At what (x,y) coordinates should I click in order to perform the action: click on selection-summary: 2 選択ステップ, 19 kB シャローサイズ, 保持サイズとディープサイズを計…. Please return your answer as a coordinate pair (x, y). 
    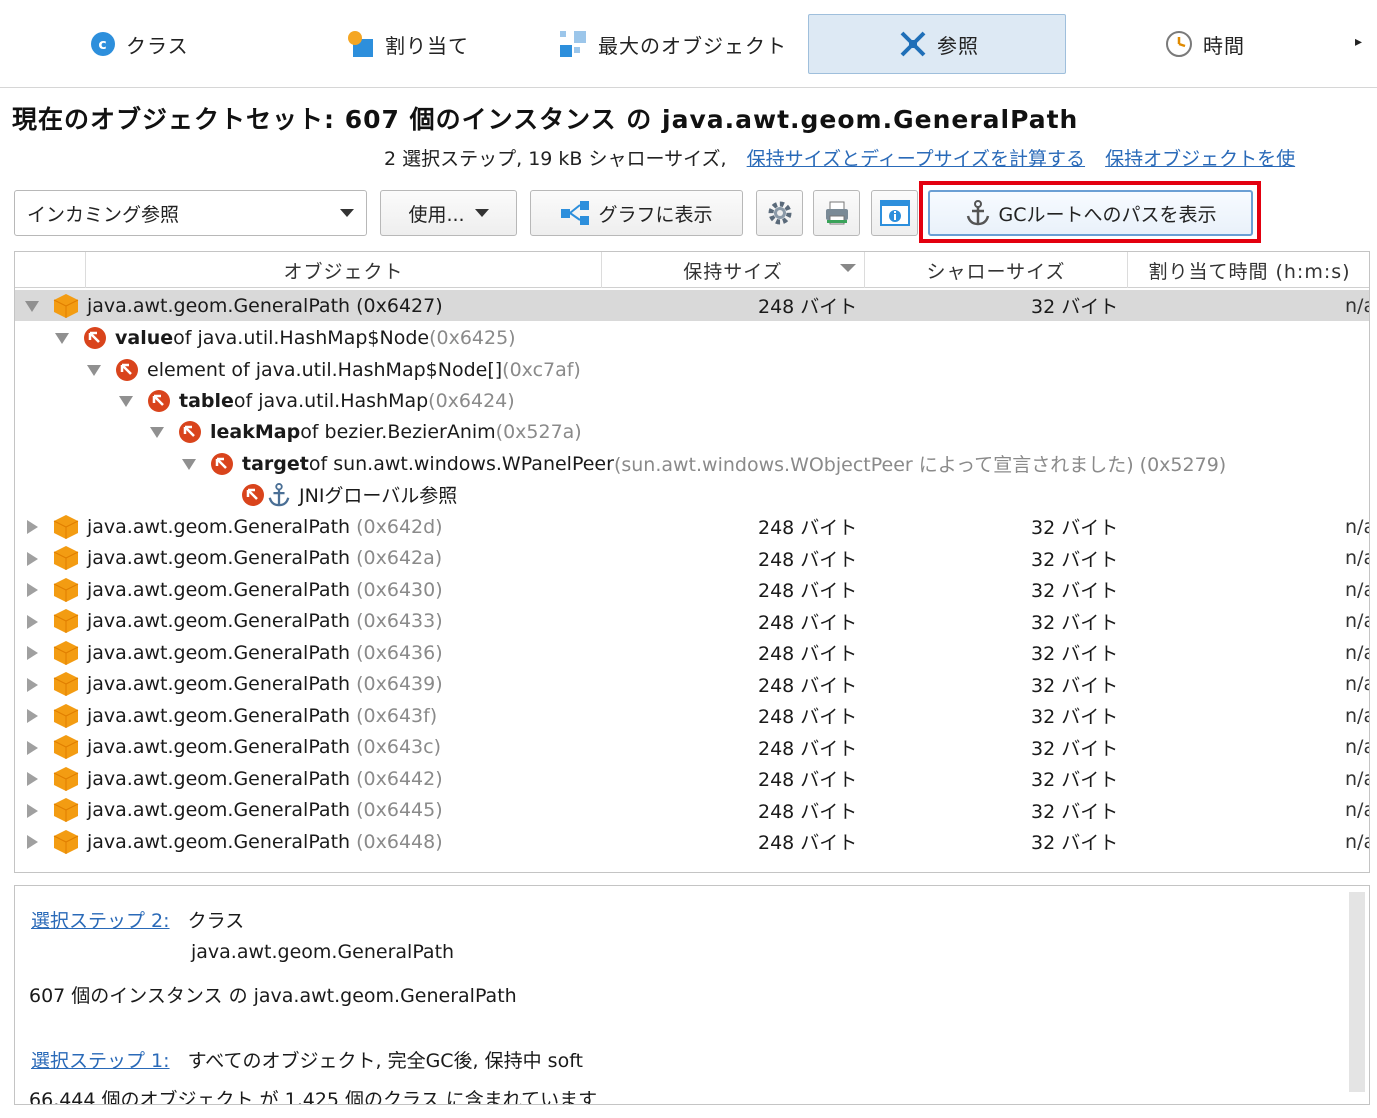
    Looking at the image, I should click on (839, 157).